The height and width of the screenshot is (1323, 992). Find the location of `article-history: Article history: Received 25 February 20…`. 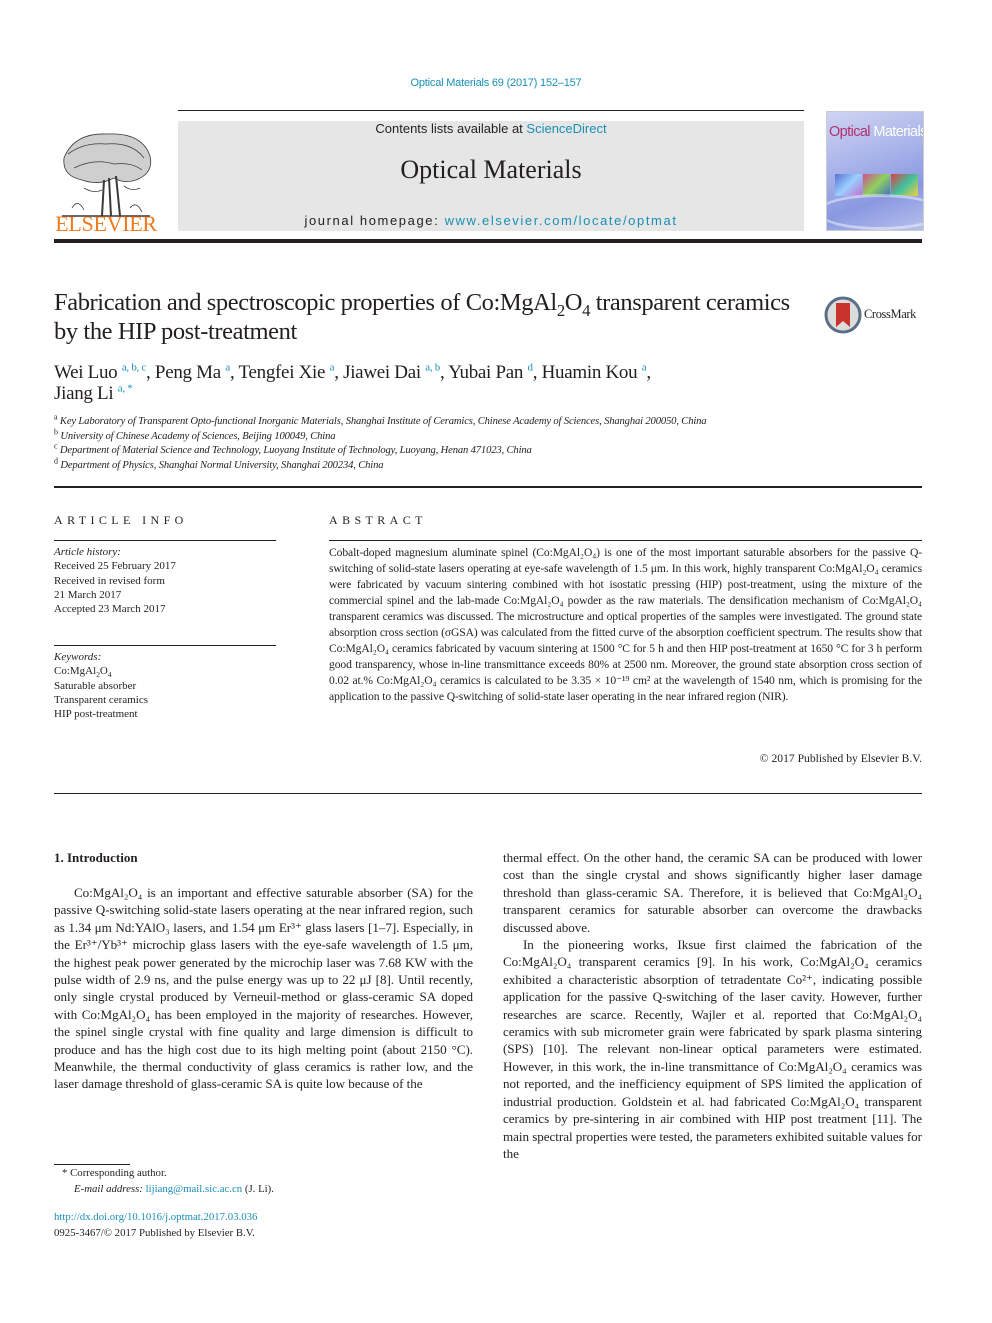

article-history: Article history: Received 25 February 20… is located at coordinates (166, 580).